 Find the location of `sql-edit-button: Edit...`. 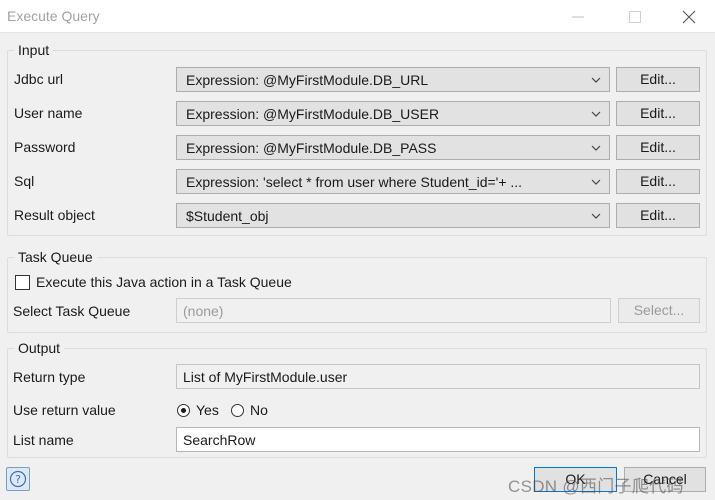

sql-edit-button: Edit... is located at coordinates (658, 181).